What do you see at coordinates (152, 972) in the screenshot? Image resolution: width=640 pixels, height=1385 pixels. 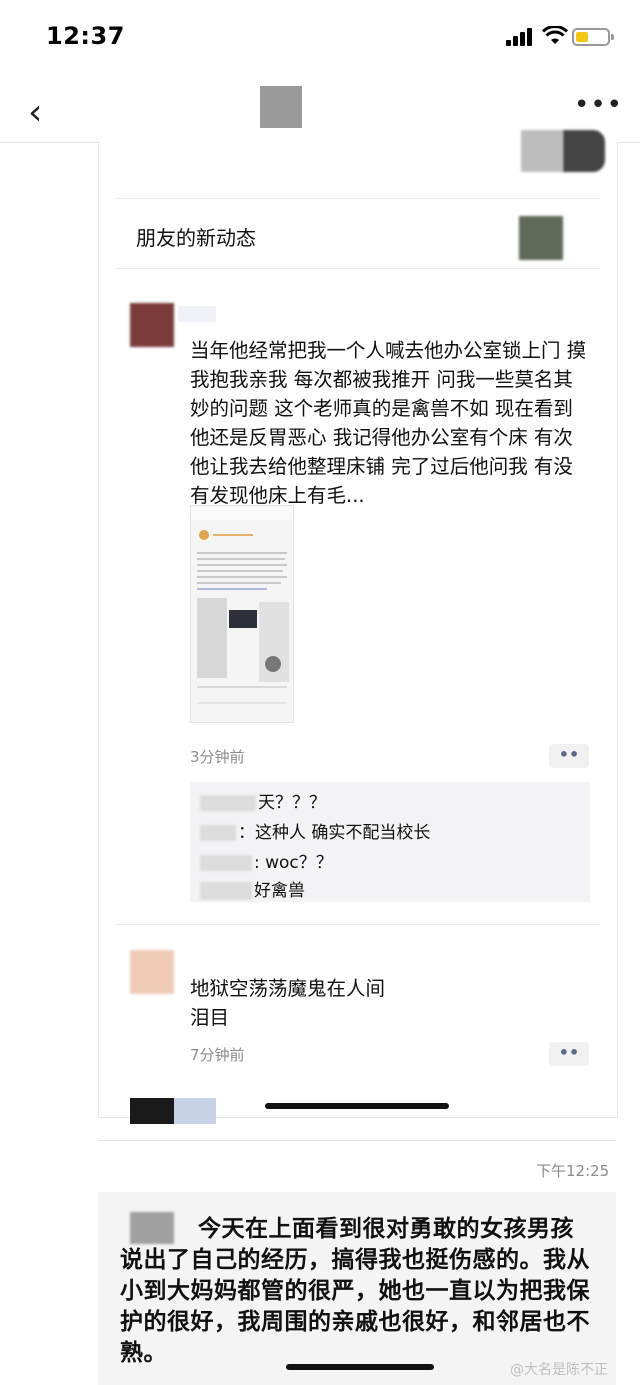 I see `reply-avatar` at bounding box center [152, 972].